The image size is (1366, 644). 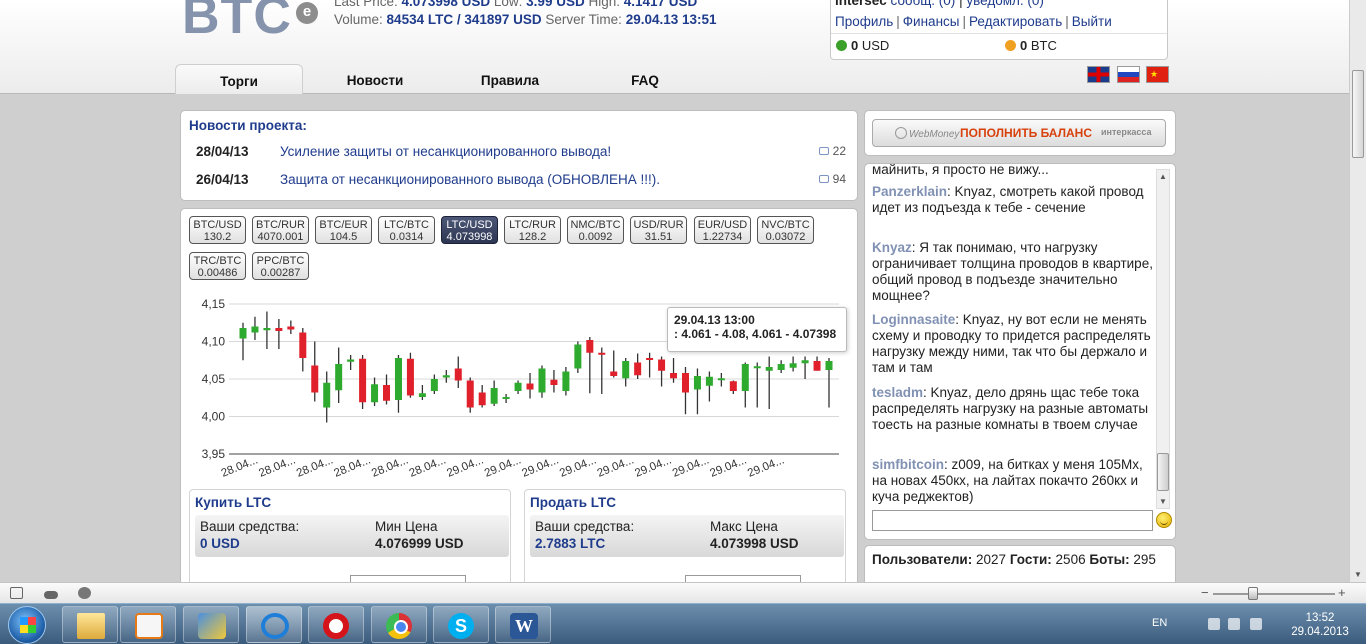 What do you see at coordinates (1015, 21) in the screenshot?
I see `edit-link: Редактировать` at bounding box center [1015, 21].